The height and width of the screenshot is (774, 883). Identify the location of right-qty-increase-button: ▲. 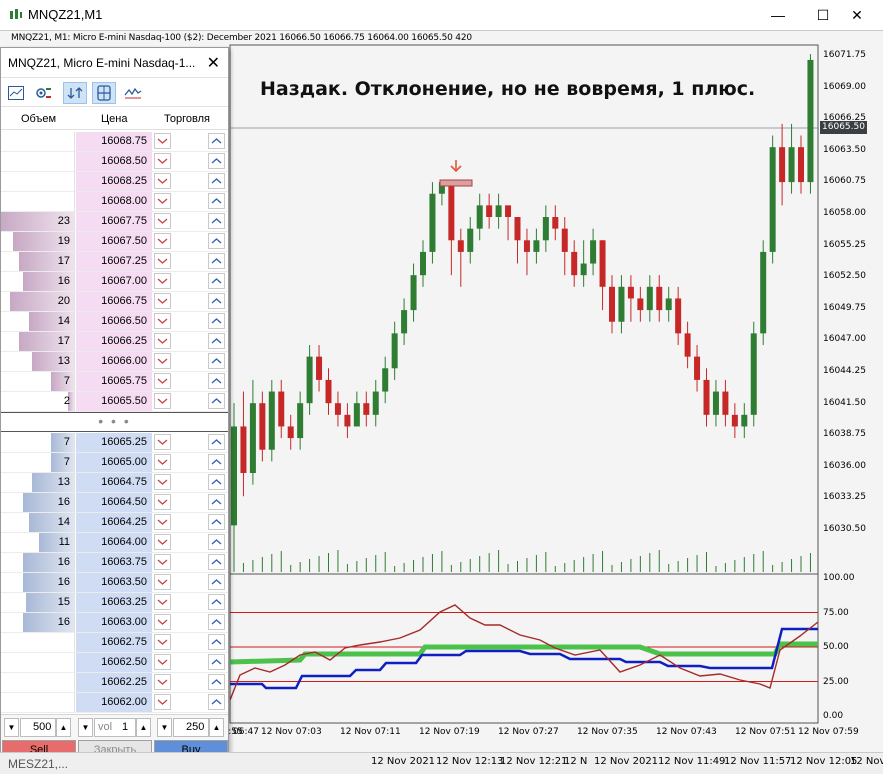
(216, 727).